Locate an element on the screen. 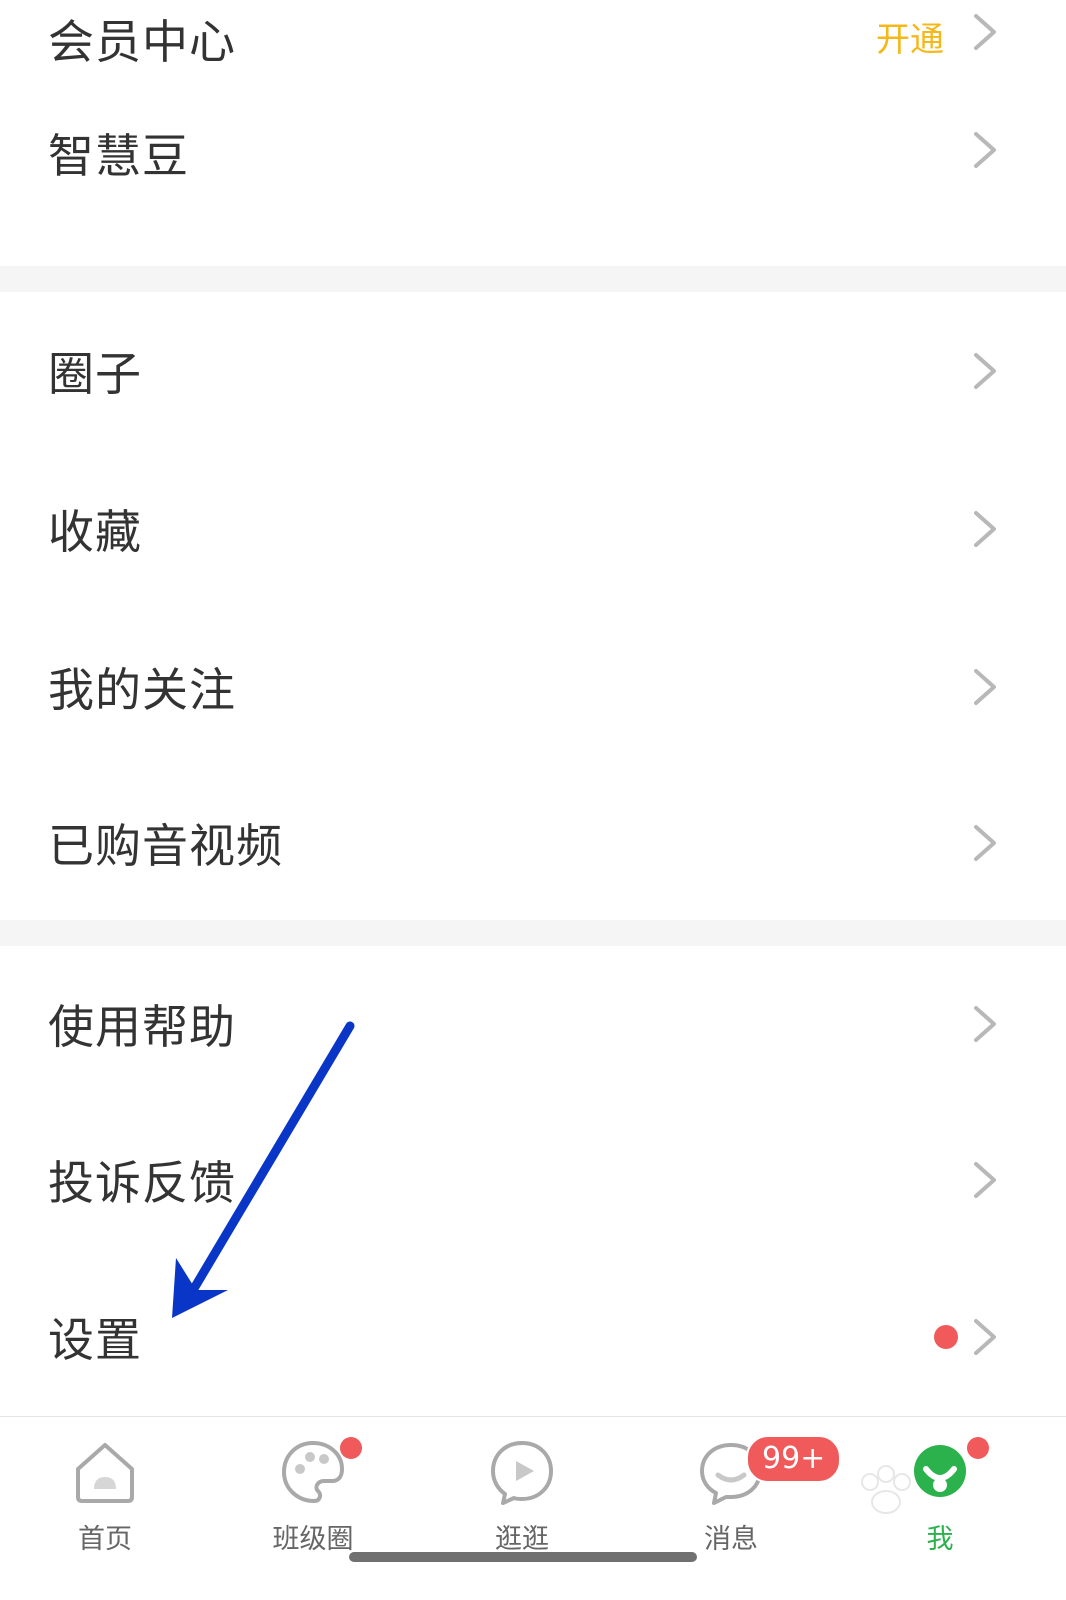 This screenshot has height=1600, width=1066. play-bubble-icon is located at coordinates (522, 1472).